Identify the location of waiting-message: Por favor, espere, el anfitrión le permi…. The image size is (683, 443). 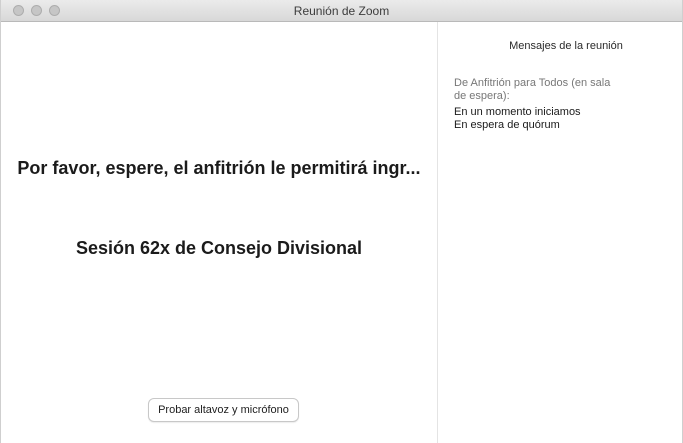
(219, 168).